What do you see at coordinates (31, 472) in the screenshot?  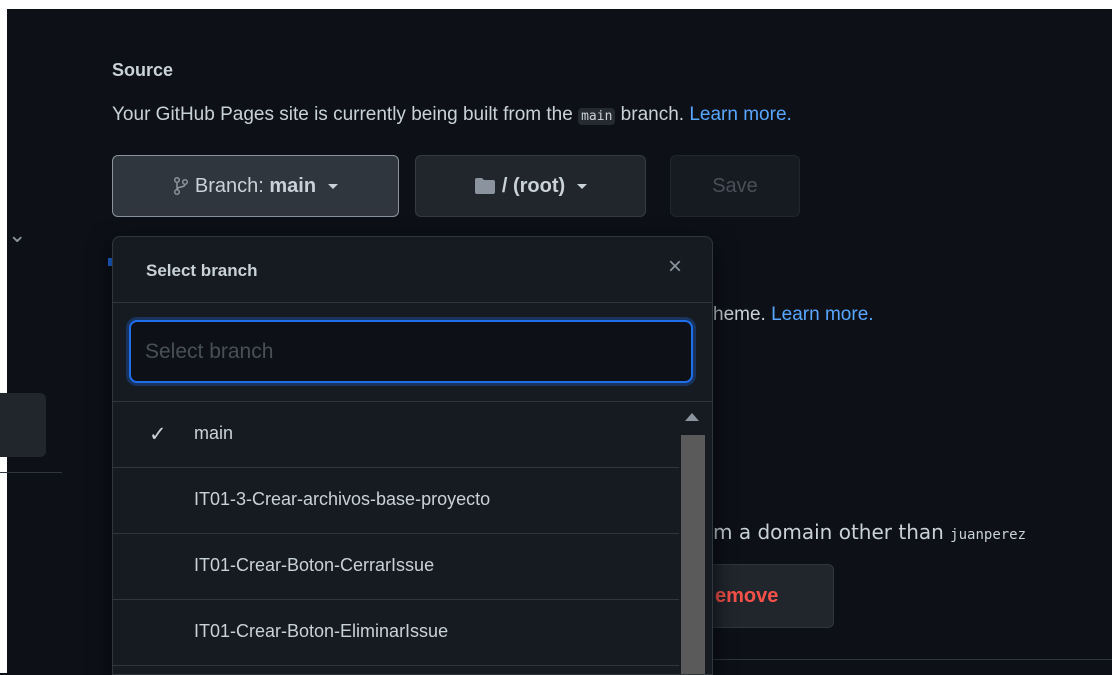 I see `sidebar-divider` at bounding box center [31, 472].